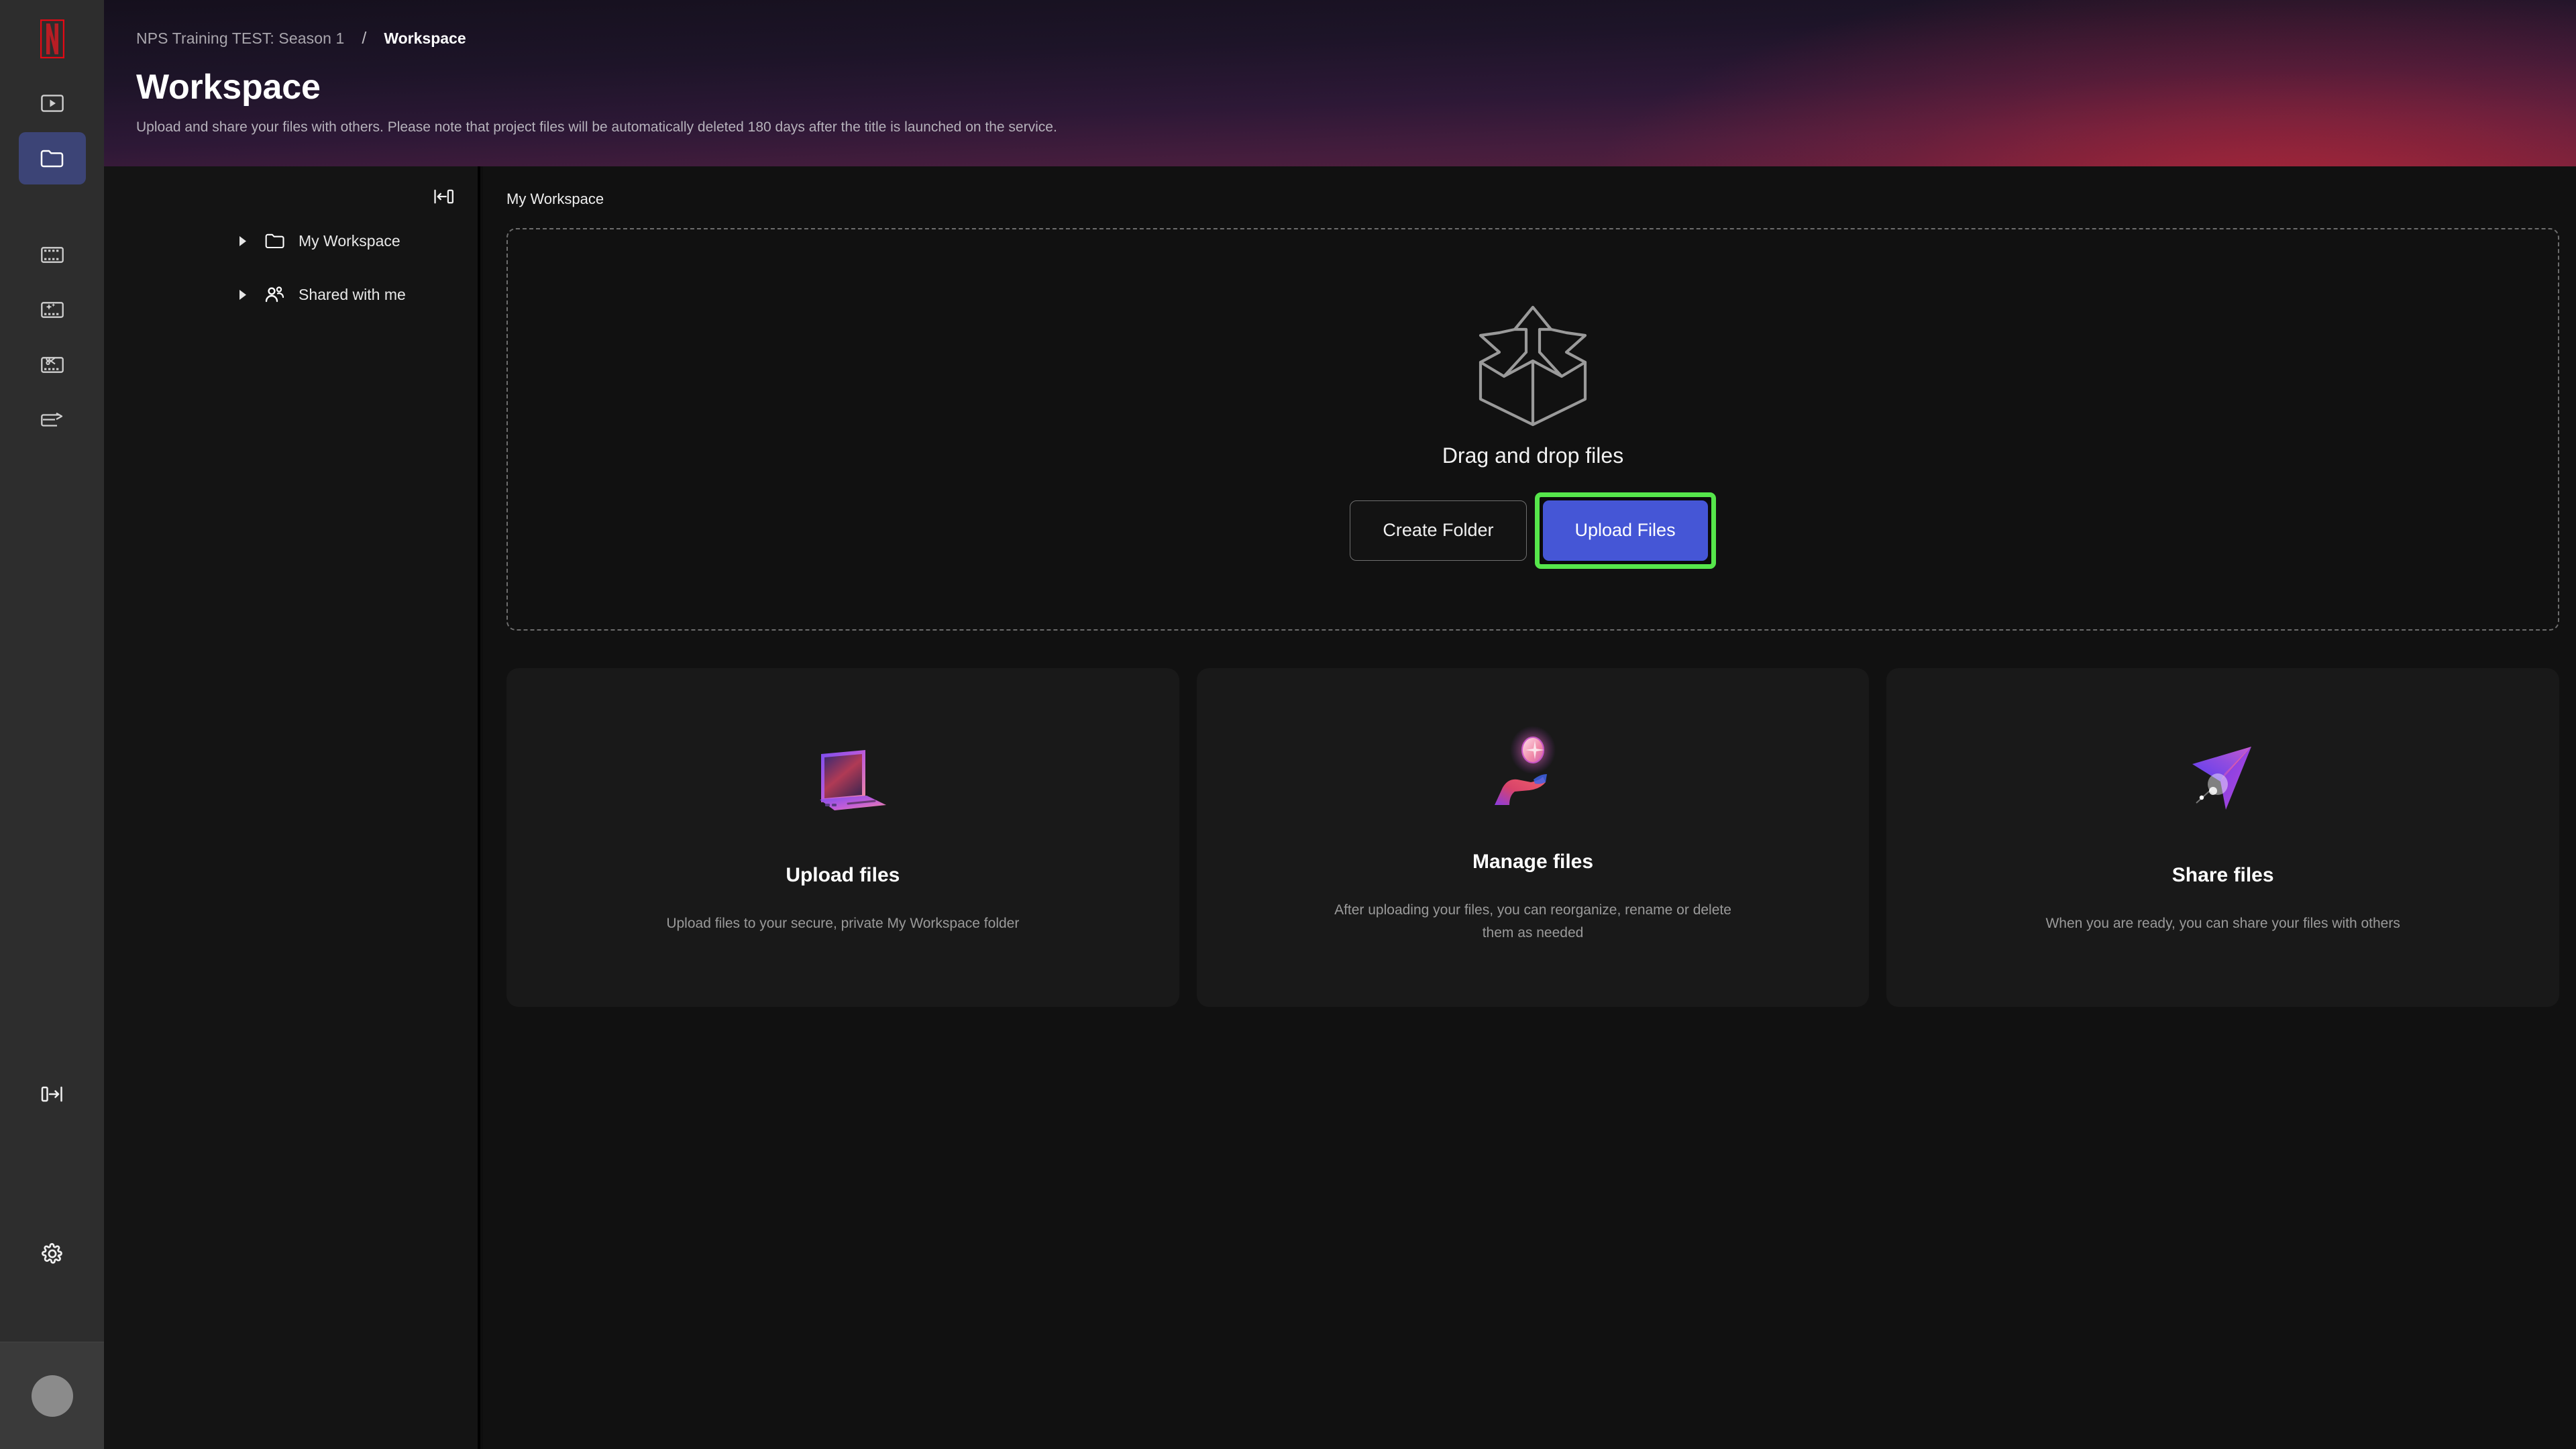  Describe the element at coordinates (1533, 455) in the screenshot. I see `dropzone-text: Drag and drop files` at that location.